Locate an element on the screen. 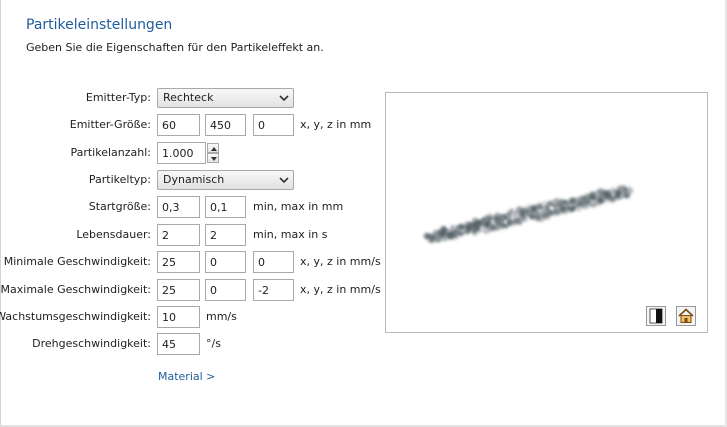  background-toggle-icon is located at coordinates (656, 316).